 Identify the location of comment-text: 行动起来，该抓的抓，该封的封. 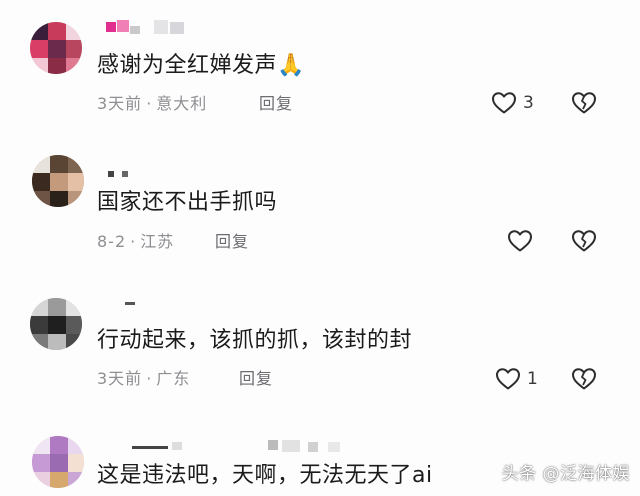
(255, 340).